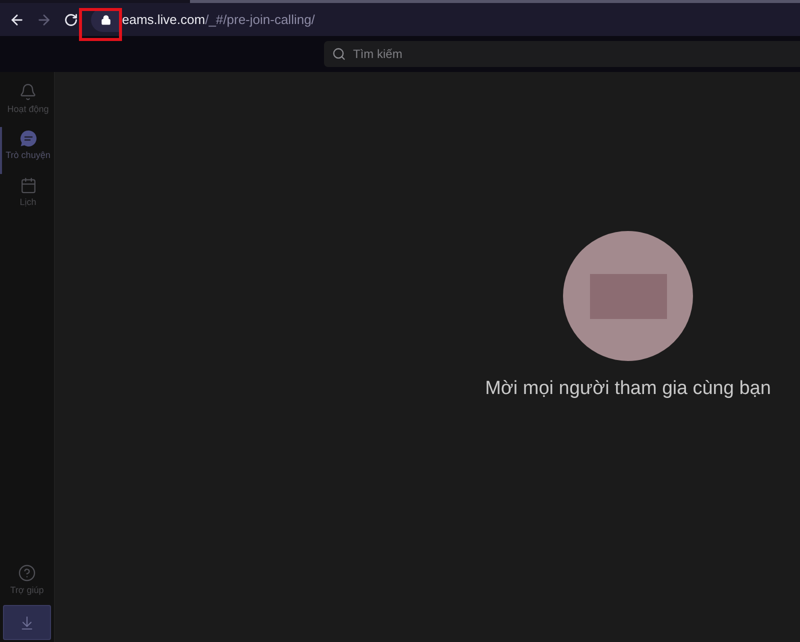 This screenshot has height=642, width=800. I want to click on search-icon, so click(339, 54).